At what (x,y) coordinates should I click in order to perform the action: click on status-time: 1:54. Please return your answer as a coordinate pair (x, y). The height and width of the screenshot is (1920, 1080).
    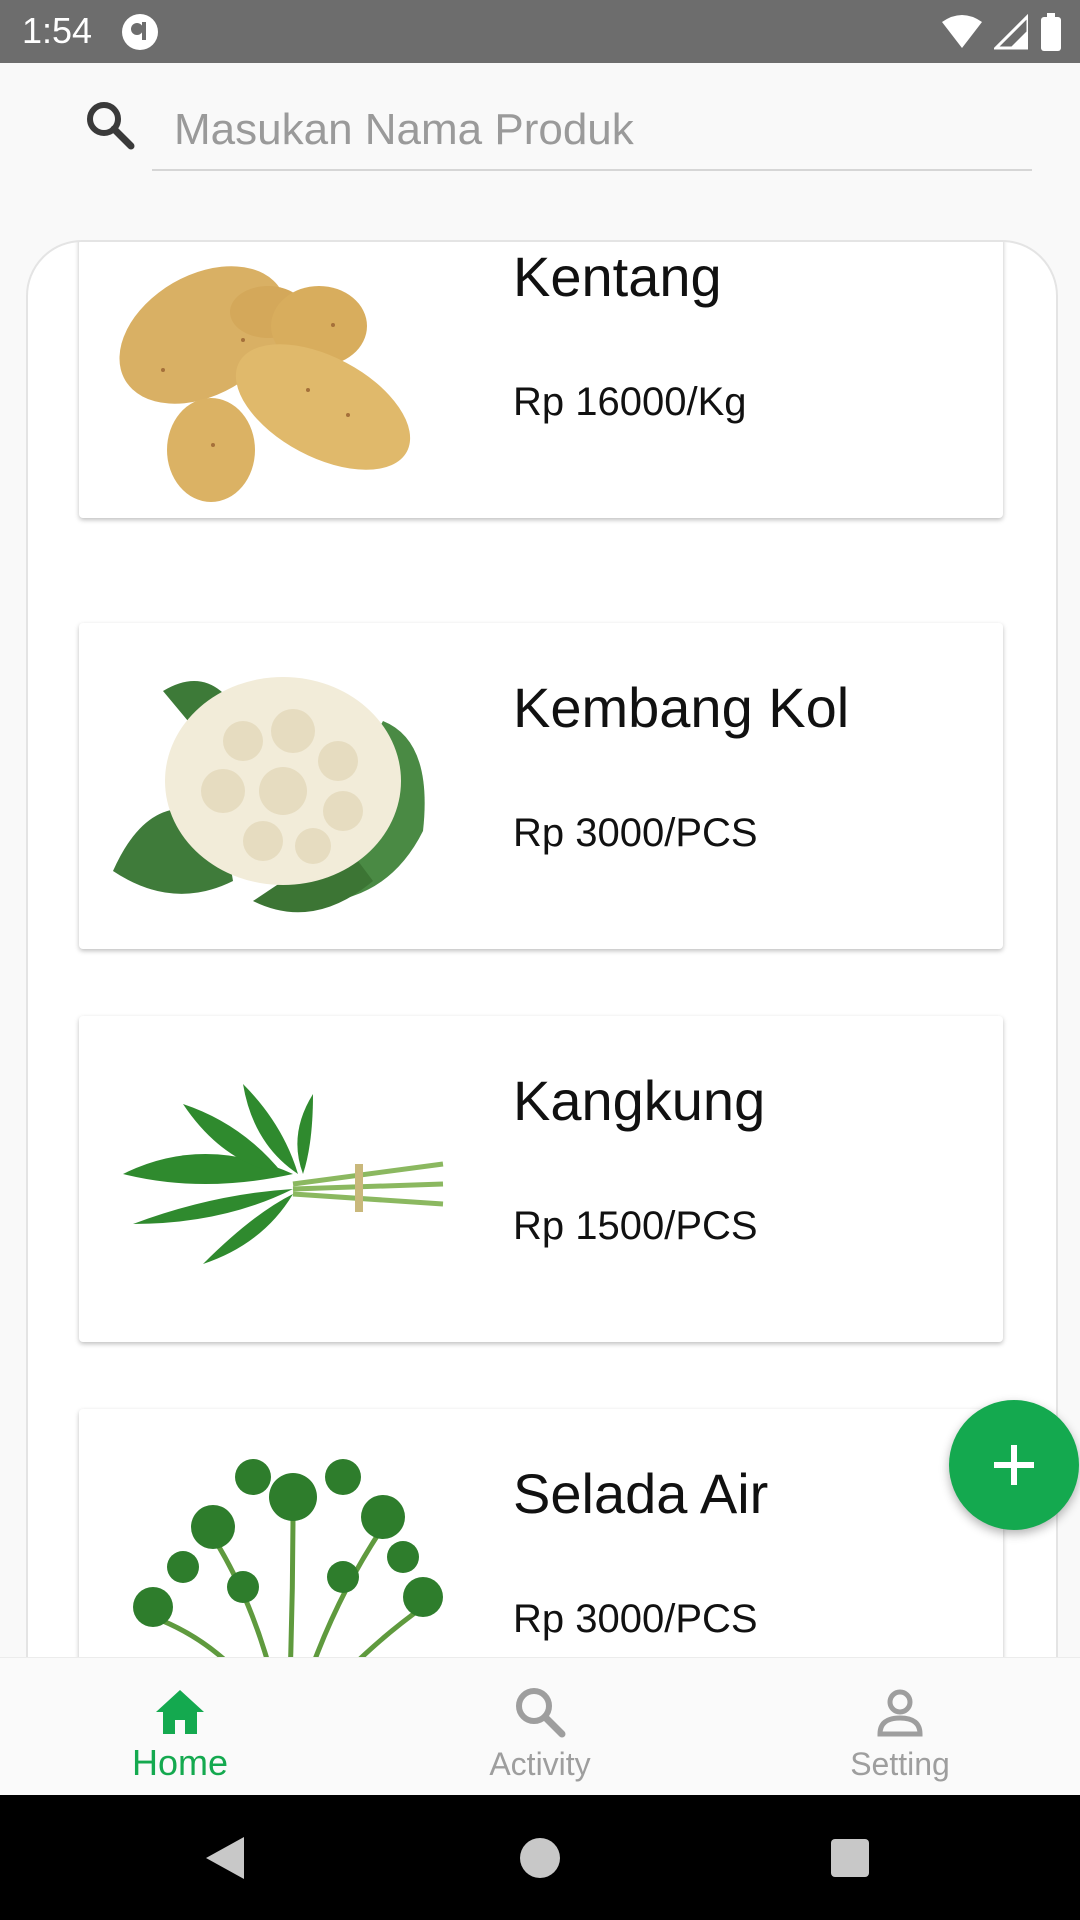
    Looking at the image, I should click on (57, 30).